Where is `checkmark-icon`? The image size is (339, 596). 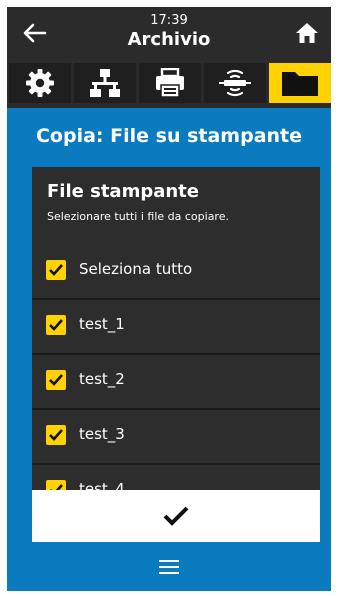 checkmark-icon is located at coordinates (176, 516).